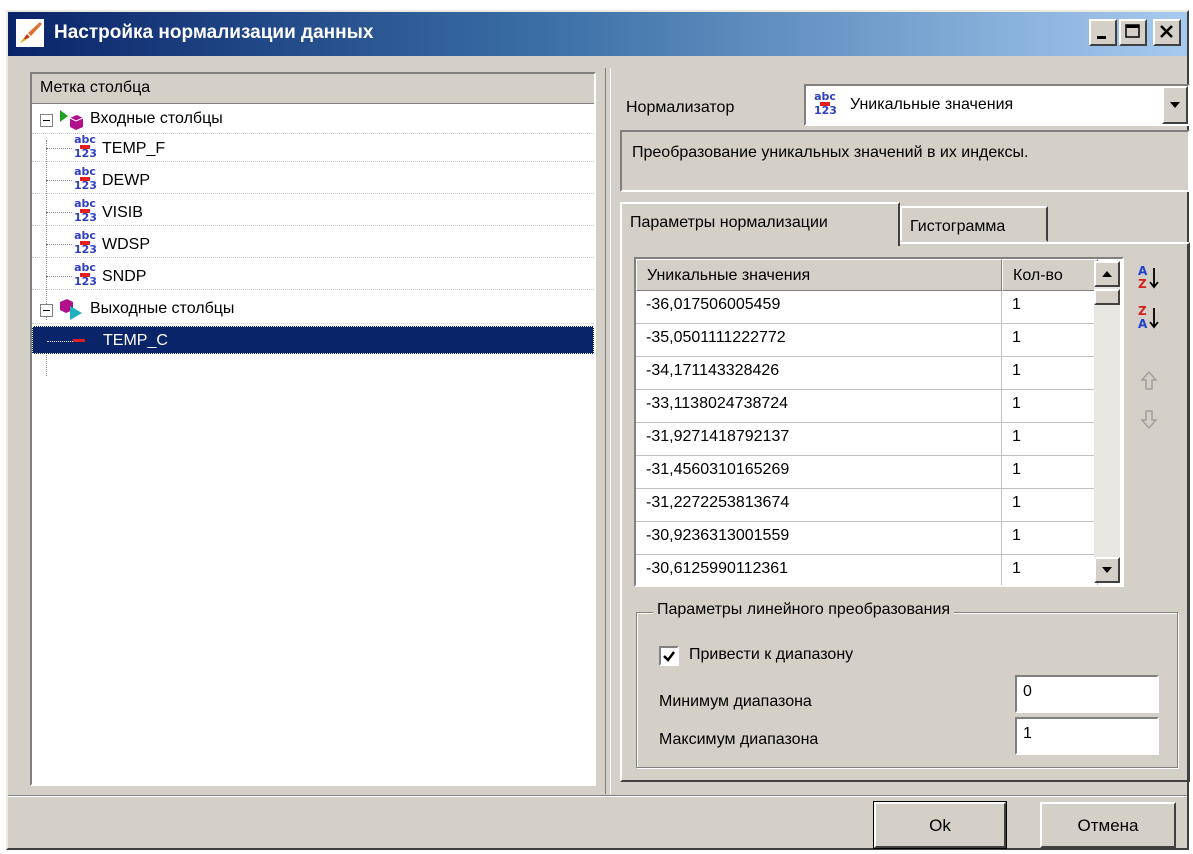  Describe the element at coordinates (680, 107) in the screenshot. I see `normalizer-label: Нормализатор` at that location.